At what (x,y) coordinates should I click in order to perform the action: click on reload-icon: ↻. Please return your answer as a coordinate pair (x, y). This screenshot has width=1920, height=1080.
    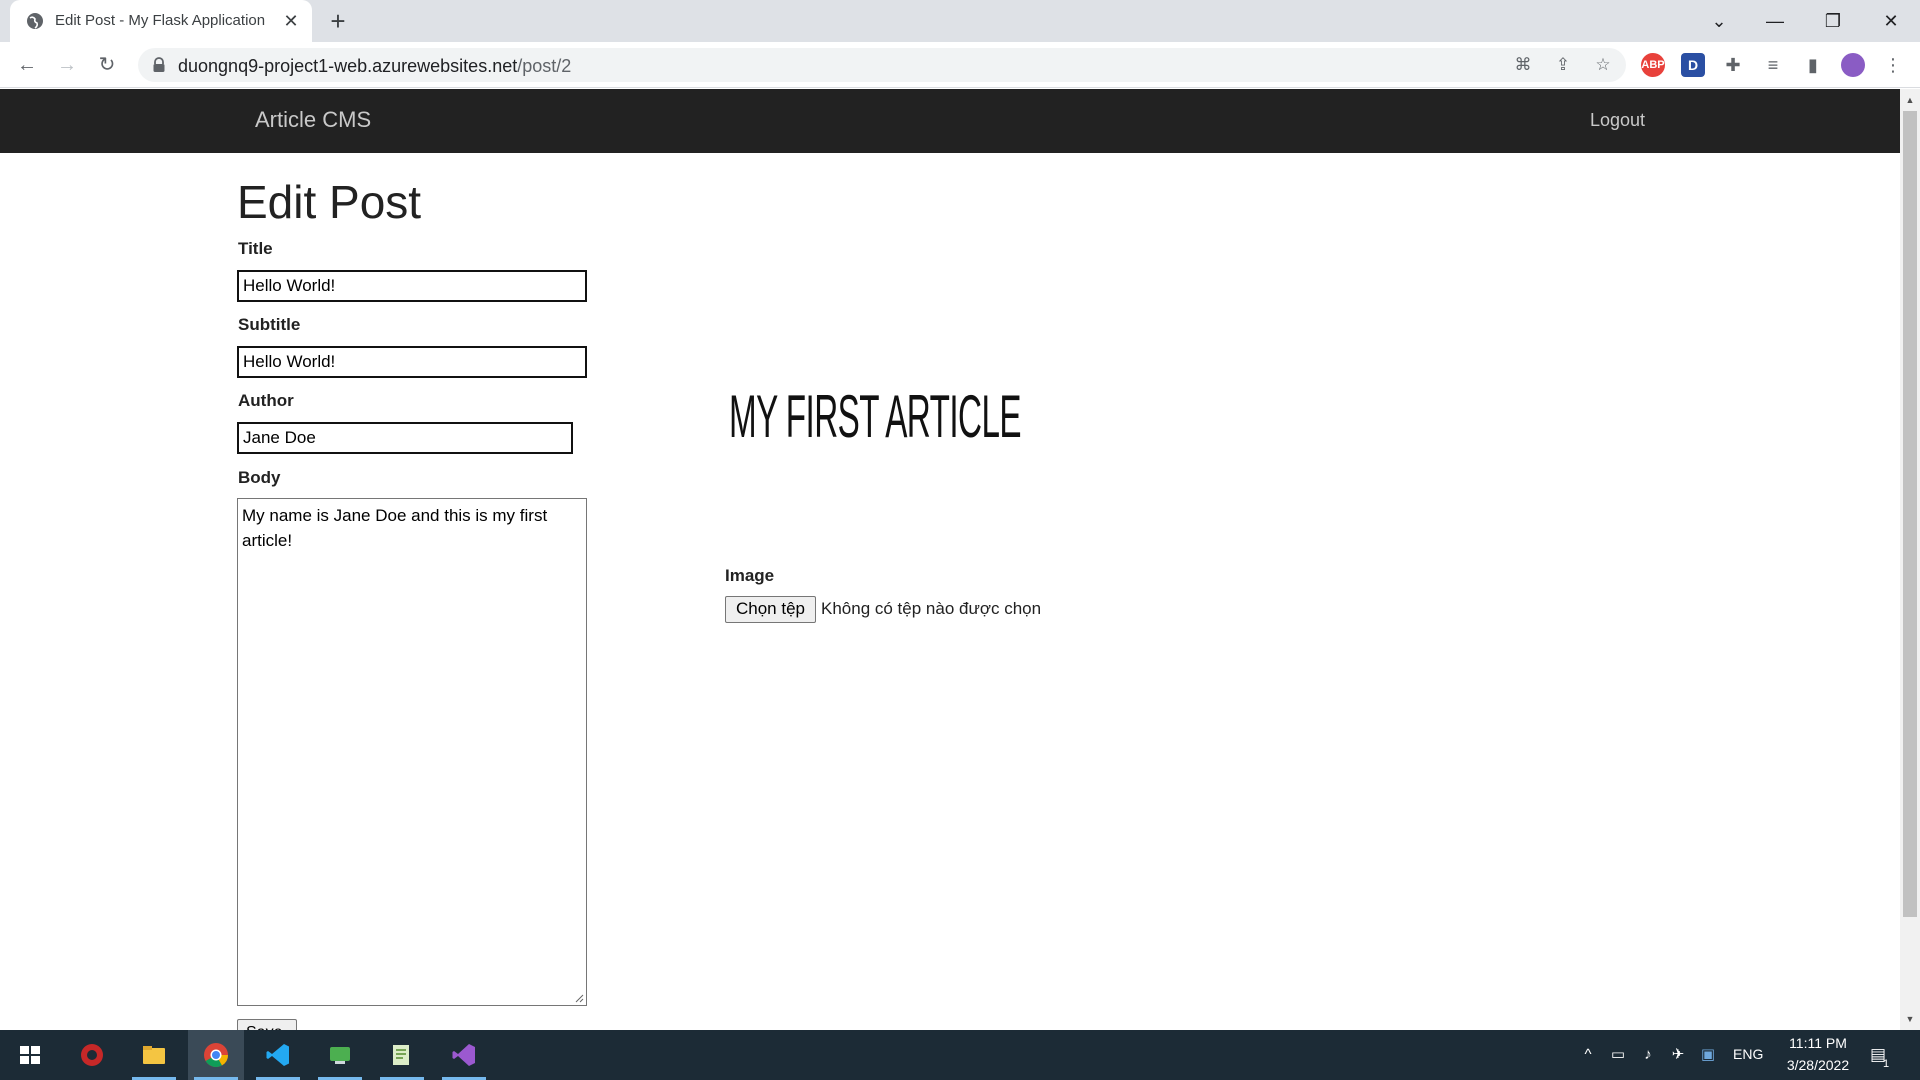
    Looking at the image, I should click on (107, 65).